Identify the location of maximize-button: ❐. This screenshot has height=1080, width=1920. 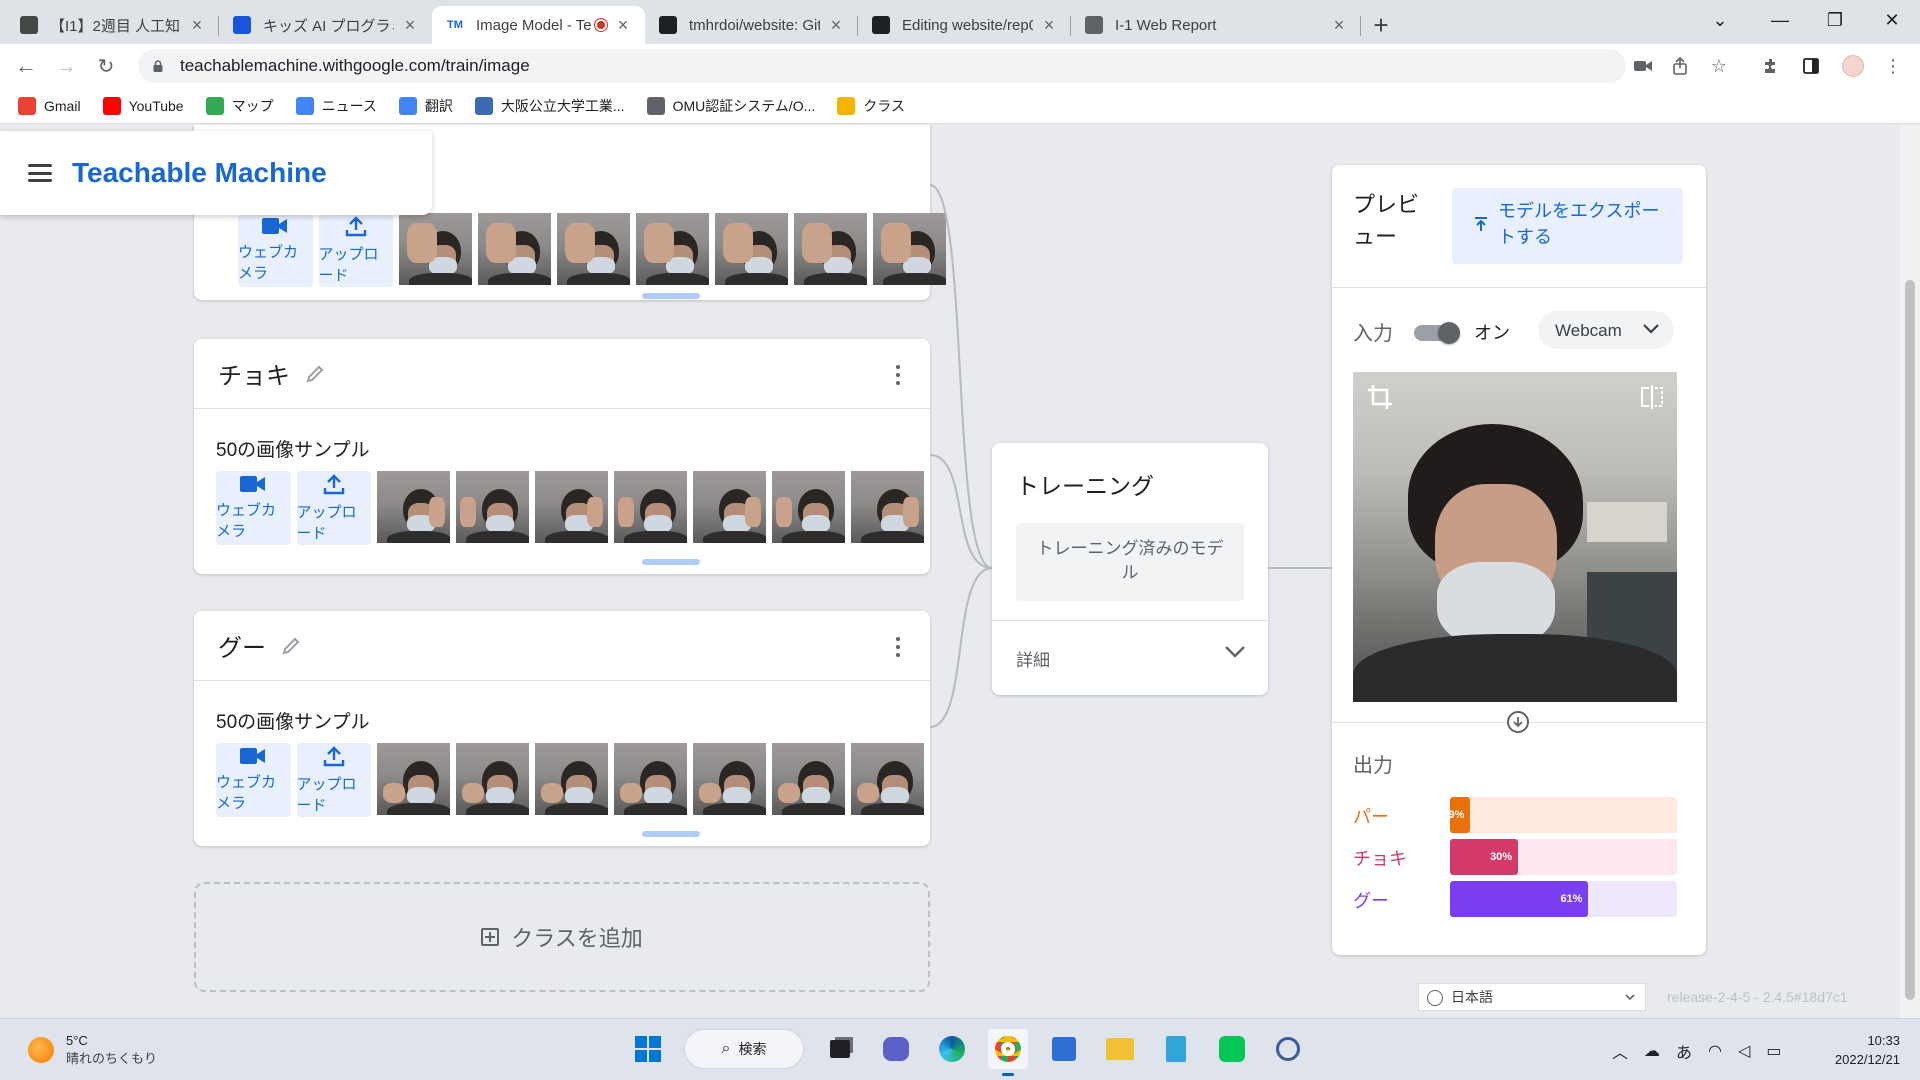
(1835, 20).